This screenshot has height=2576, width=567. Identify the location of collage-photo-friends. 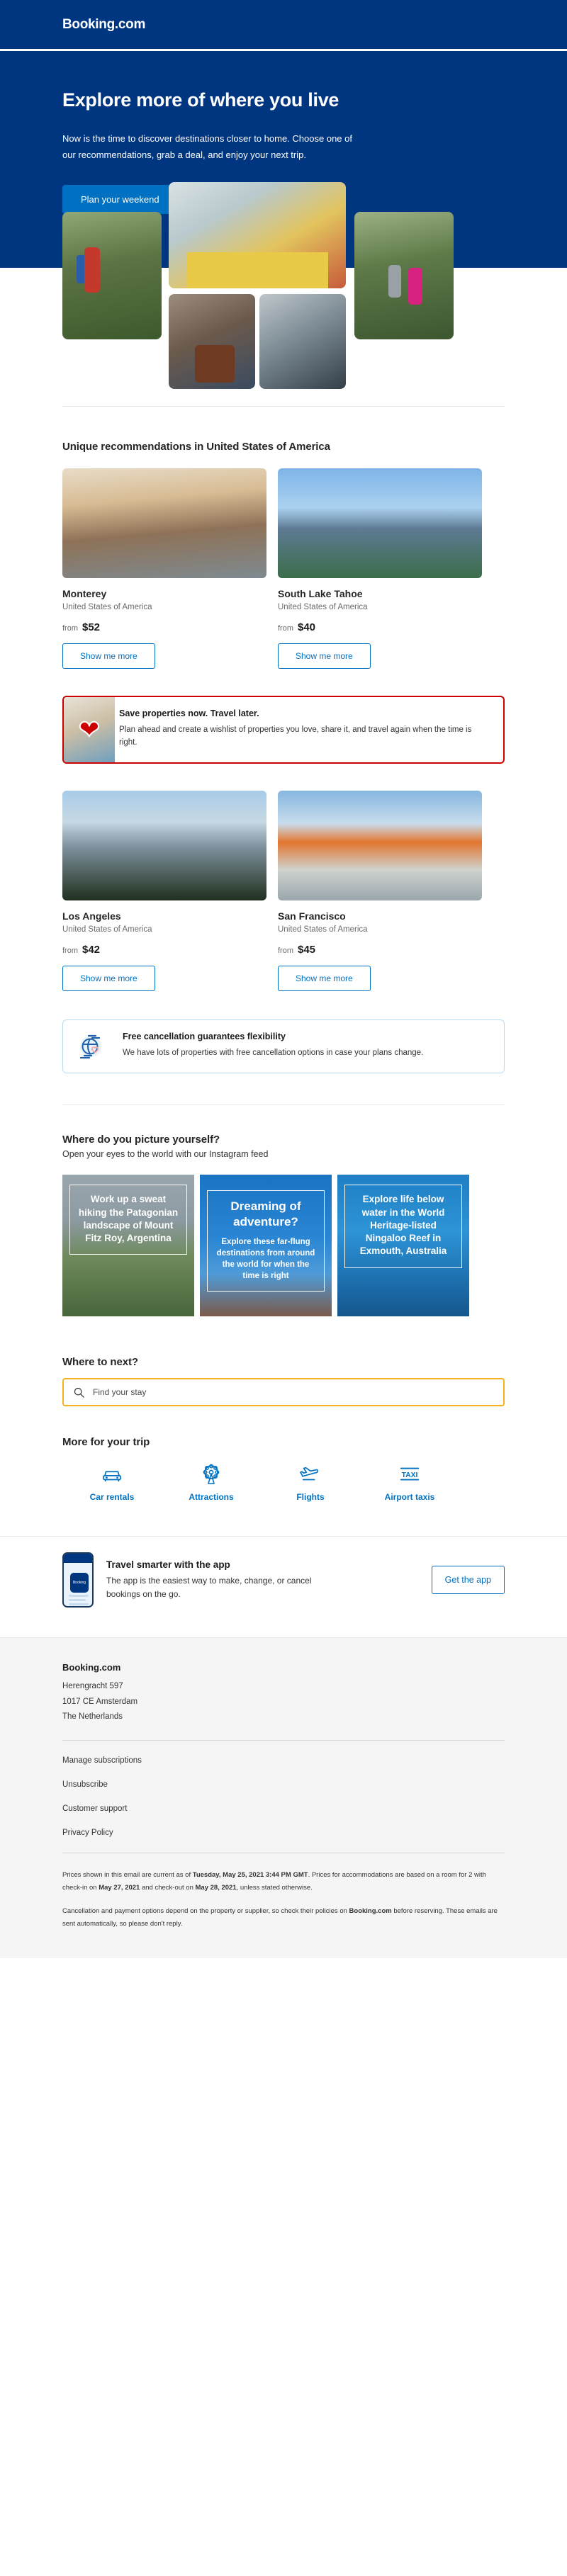
(257, 234).